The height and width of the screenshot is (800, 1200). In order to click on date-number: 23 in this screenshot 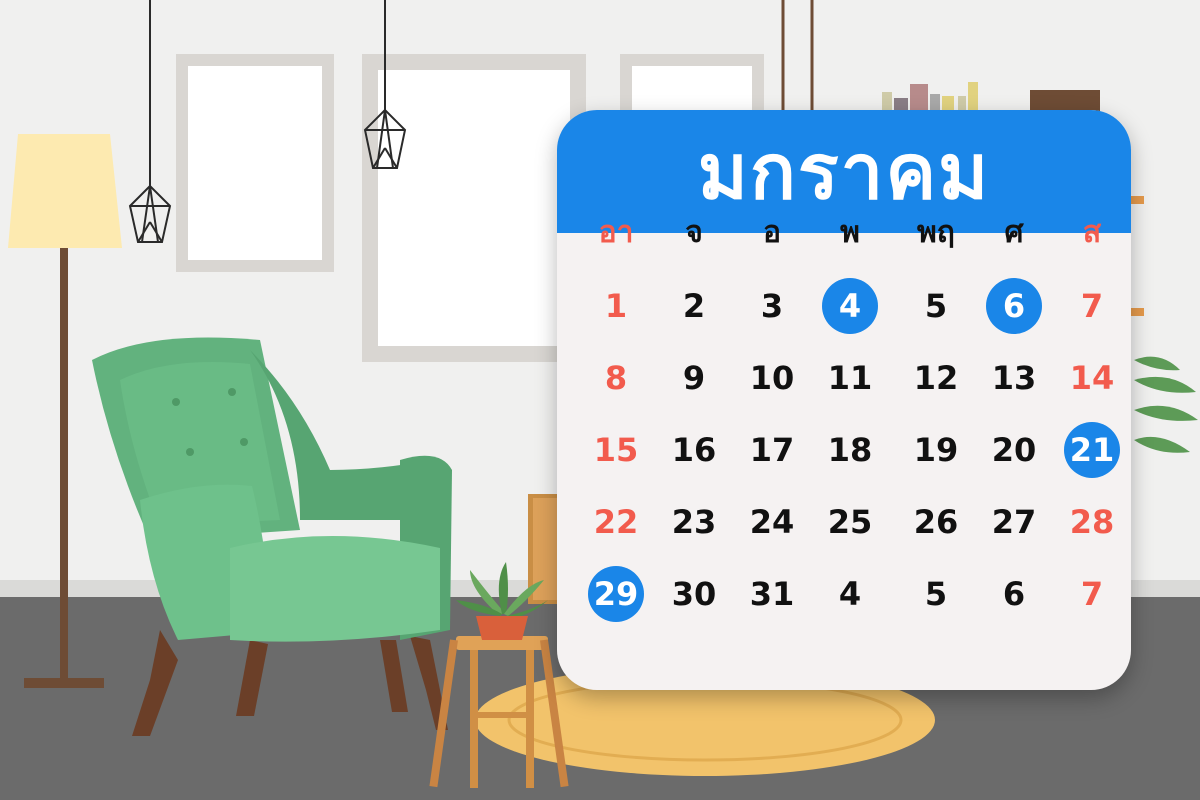, I will do `click(694, 522)`.